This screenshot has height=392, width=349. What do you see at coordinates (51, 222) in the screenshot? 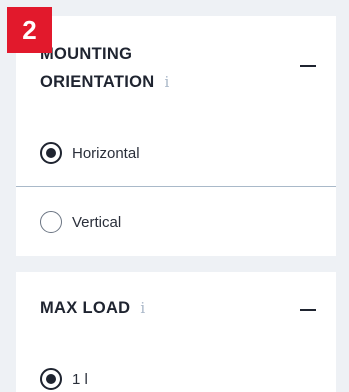
I see `radio-unchecked-icon` at bounding box center [51, 222].